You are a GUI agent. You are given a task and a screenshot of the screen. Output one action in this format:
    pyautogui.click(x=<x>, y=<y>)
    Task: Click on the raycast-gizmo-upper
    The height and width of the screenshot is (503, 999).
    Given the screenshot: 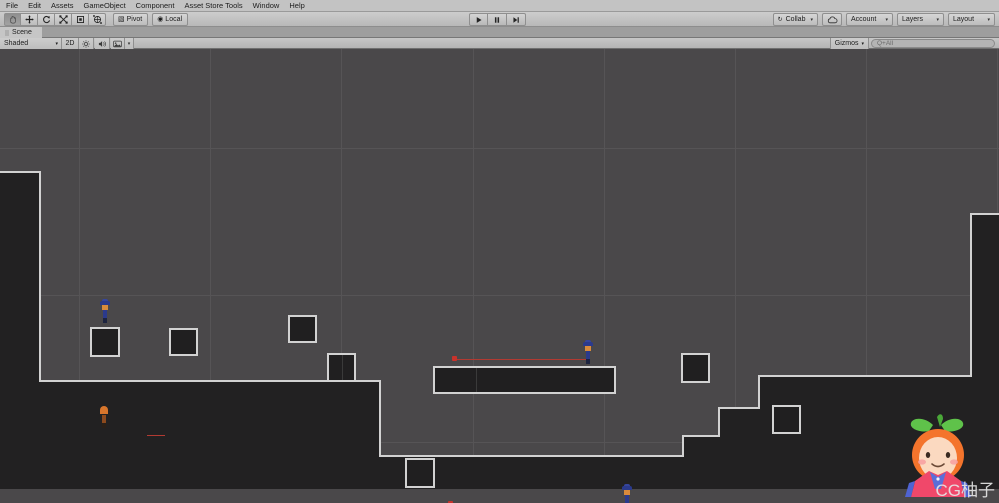 What is the action you would take?
    pyautogui.click(x=521, y=359)
    